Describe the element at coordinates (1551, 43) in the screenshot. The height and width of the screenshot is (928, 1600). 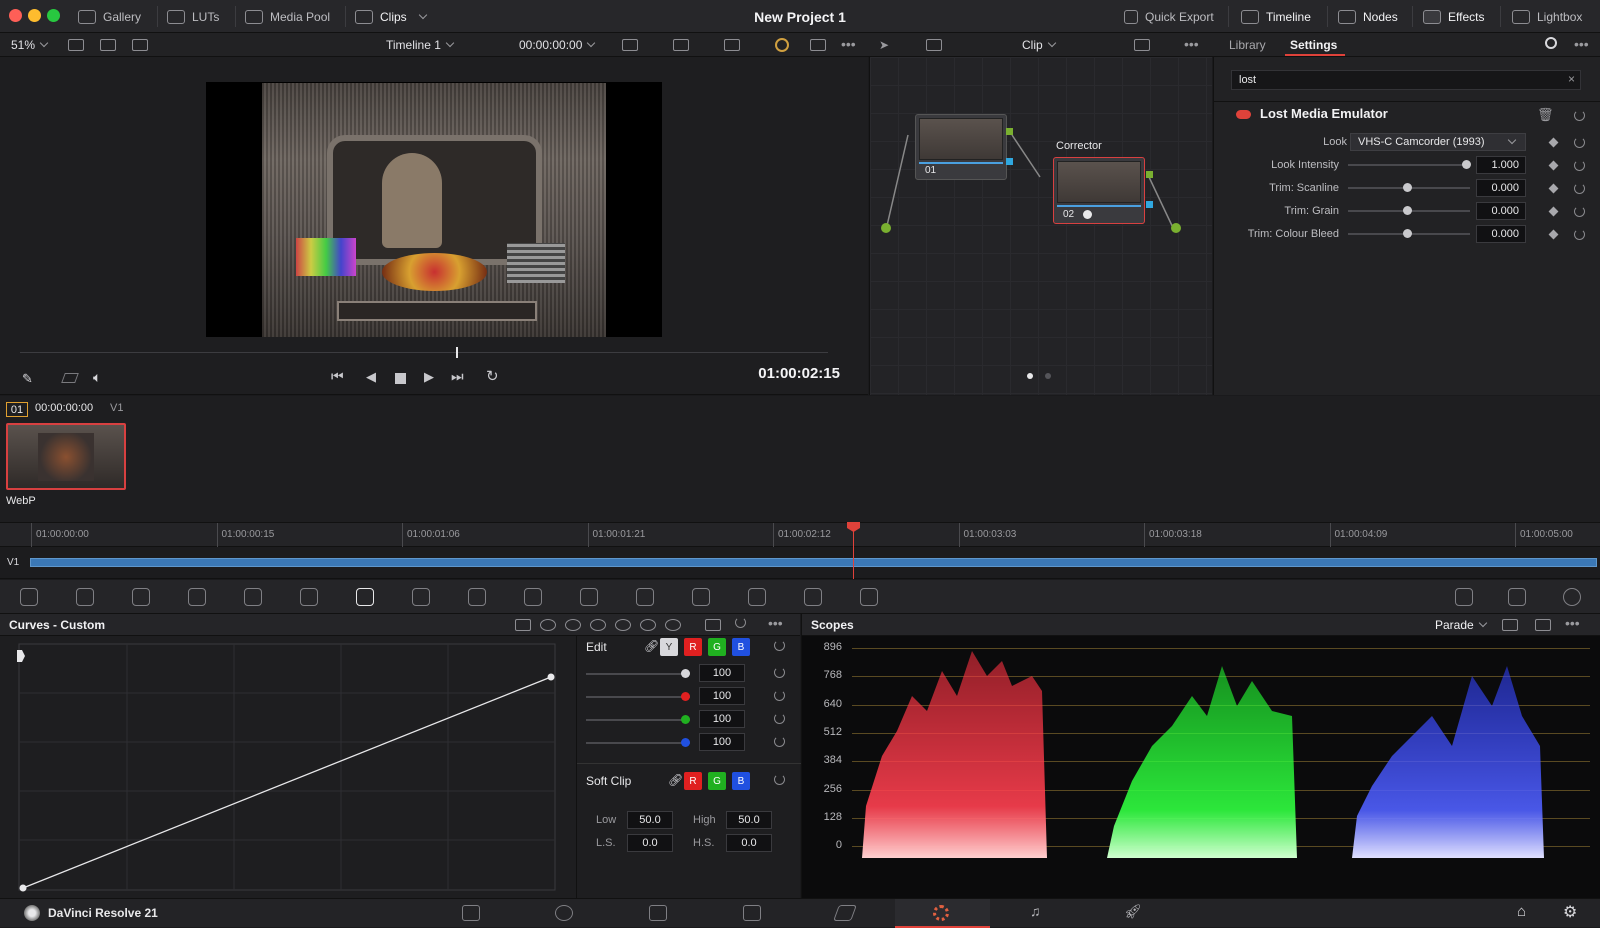
I see `search-icon` at that location.